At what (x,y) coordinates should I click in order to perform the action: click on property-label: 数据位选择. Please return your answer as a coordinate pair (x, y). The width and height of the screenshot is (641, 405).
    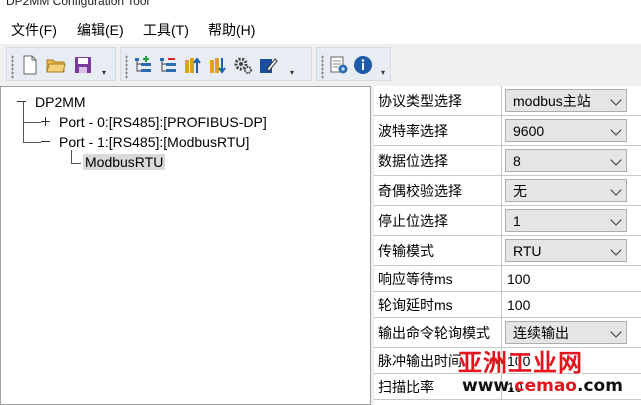
    Looking at the image, I should click on (413, 160).